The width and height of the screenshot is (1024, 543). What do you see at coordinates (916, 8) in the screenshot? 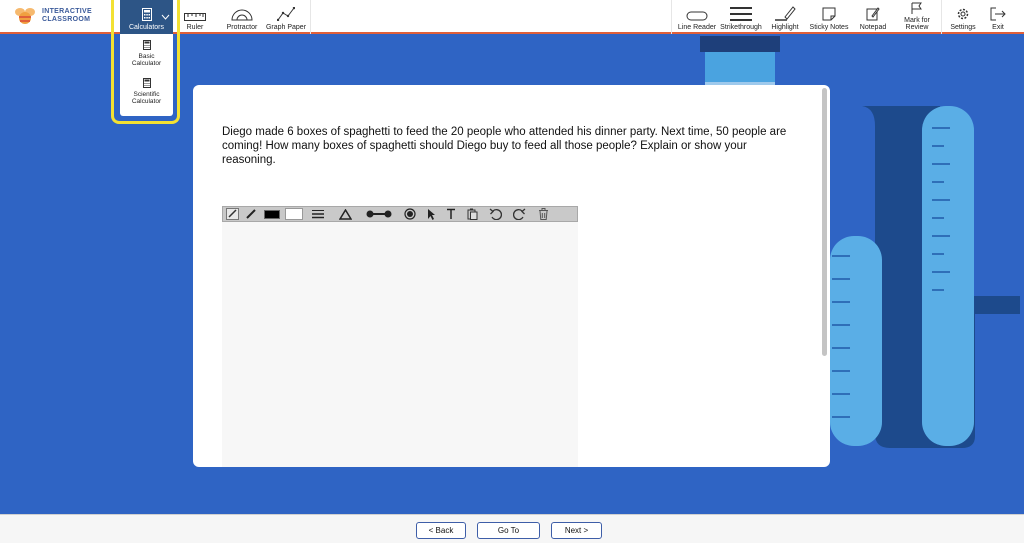
I see `flag-icon` at bounding box center [916, 8].